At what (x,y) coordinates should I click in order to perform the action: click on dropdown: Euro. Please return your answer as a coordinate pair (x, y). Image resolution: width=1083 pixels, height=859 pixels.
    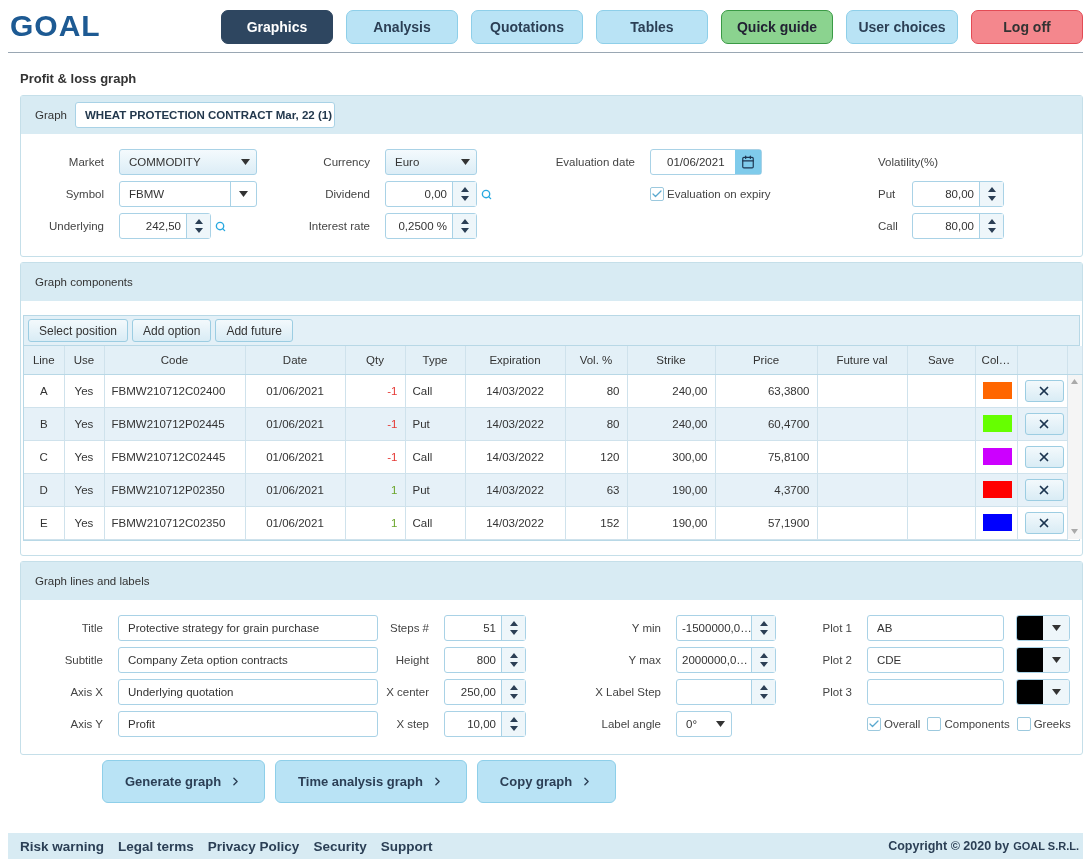
    Looking at the image, I should click on (431, 162).